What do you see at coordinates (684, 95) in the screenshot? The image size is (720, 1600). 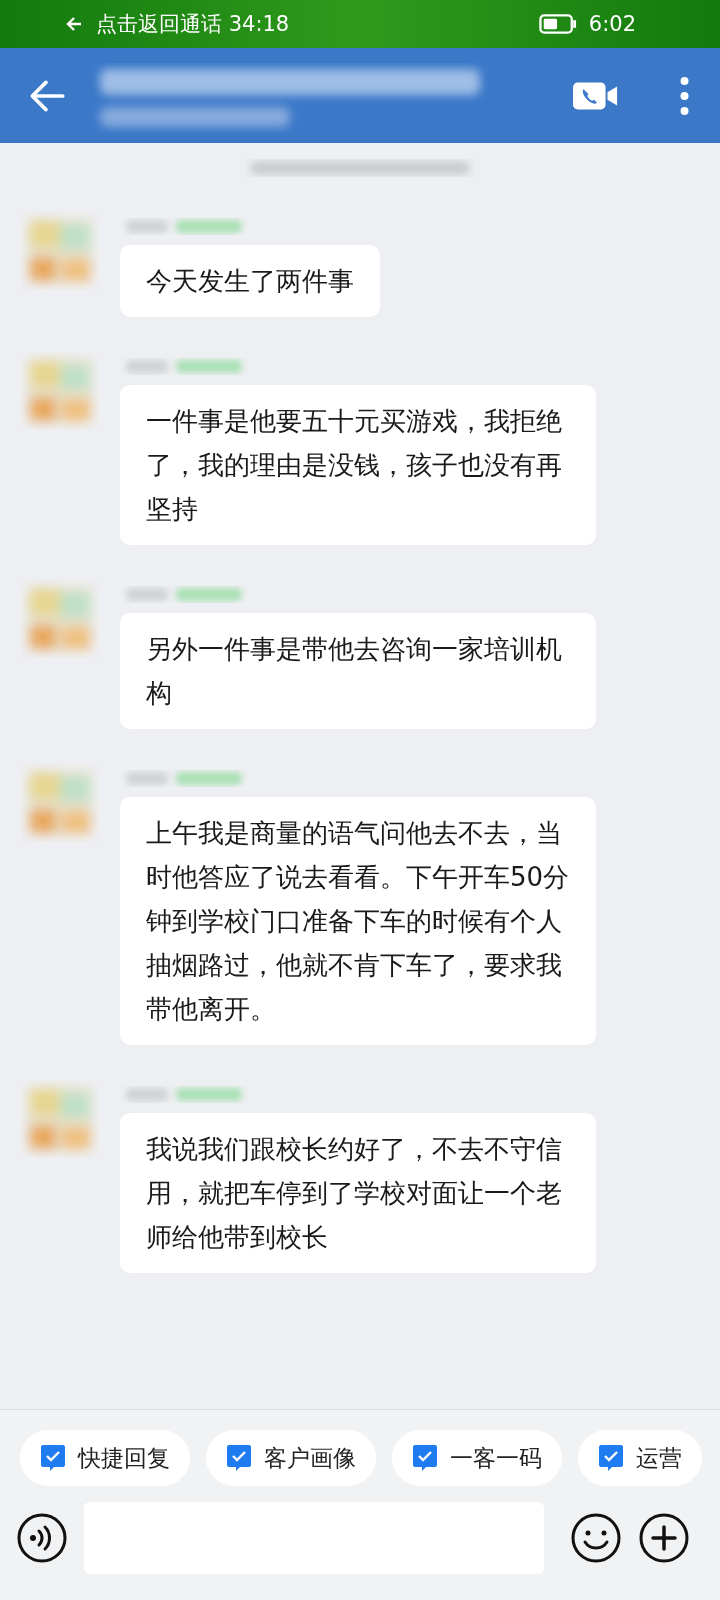 I see `more-menu-icon` at bounding box center [684, 95].